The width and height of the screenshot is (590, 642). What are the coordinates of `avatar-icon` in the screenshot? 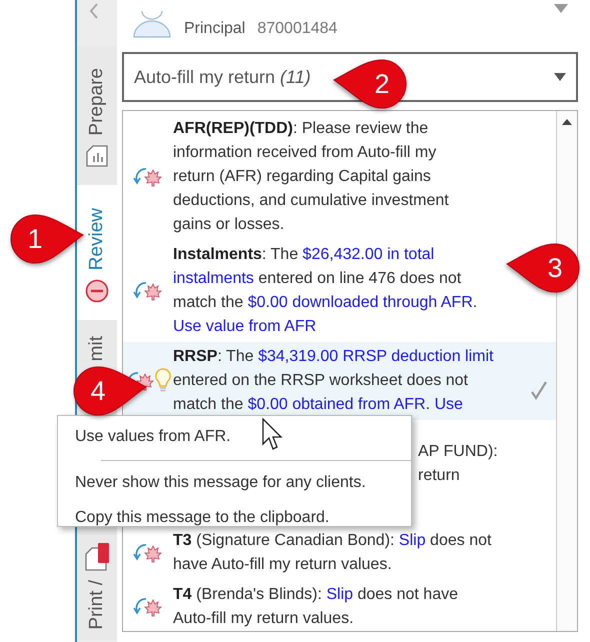 It's located at (152, 24).